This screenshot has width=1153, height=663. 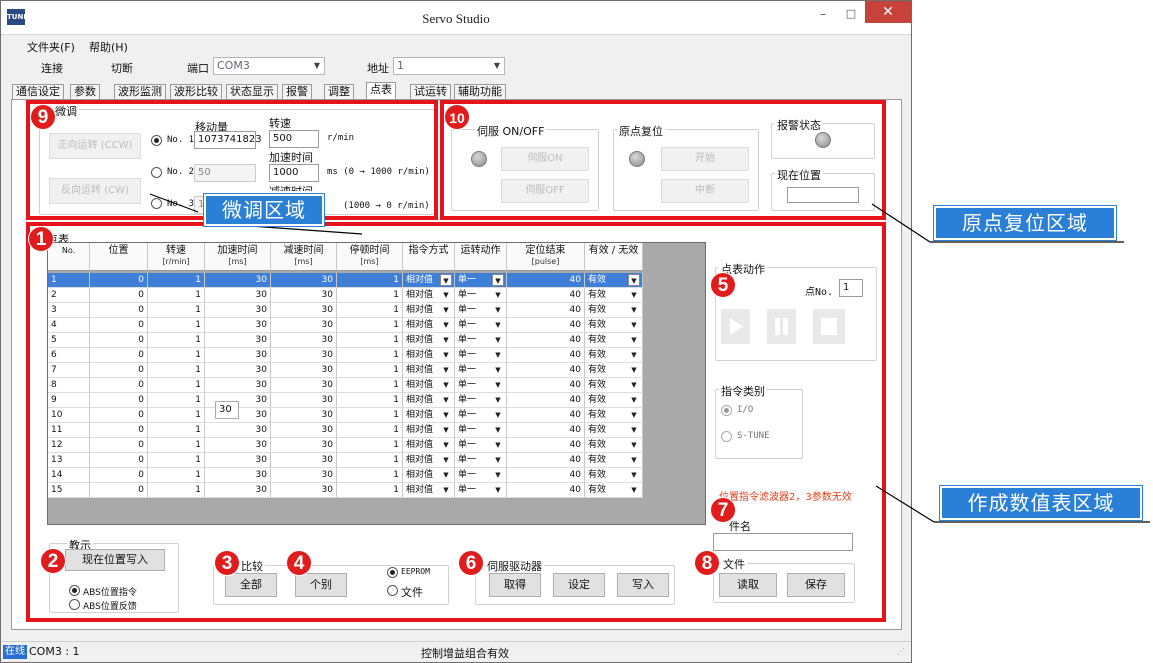 I want to click on table-leader, so click(x=905, y=504).